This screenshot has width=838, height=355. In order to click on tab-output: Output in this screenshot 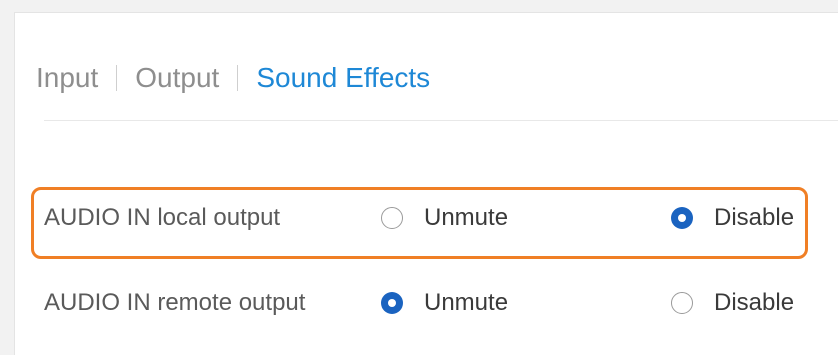, I will do `click(177, 78)`.